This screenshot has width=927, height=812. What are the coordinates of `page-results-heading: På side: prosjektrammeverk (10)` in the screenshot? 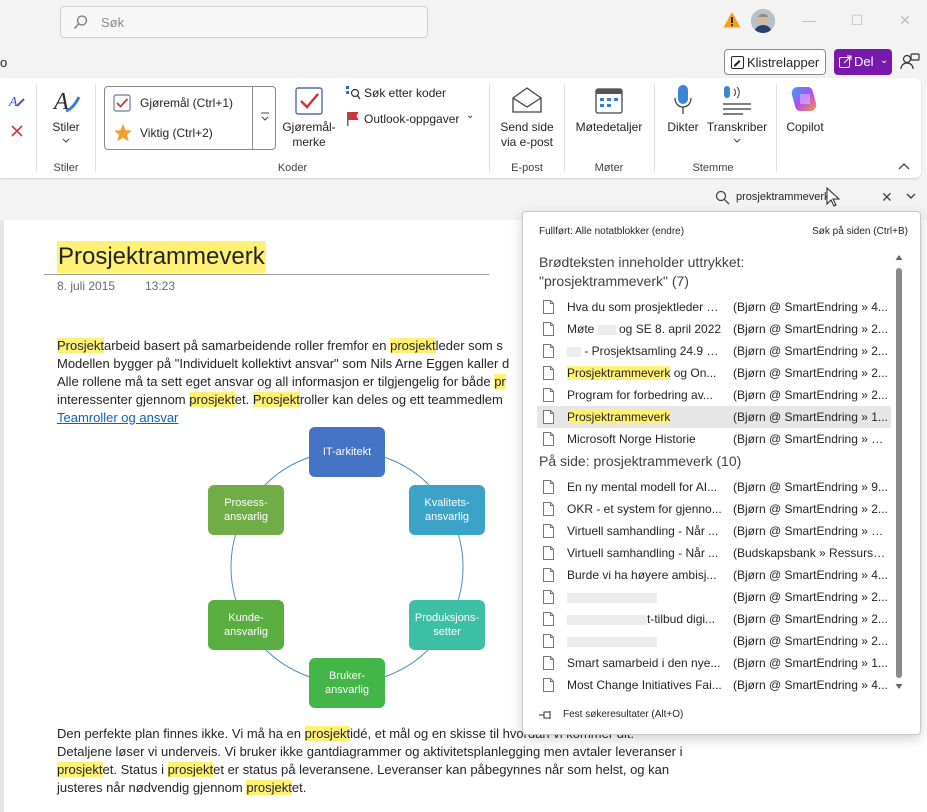 It's located at (640, 461).